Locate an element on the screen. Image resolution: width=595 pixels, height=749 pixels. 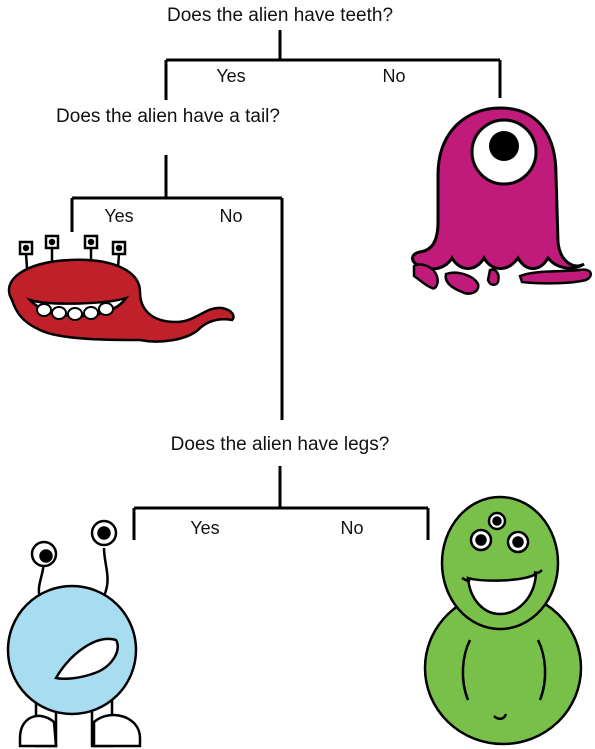
answer-legs-no: No is located at coordinates (351, 528).